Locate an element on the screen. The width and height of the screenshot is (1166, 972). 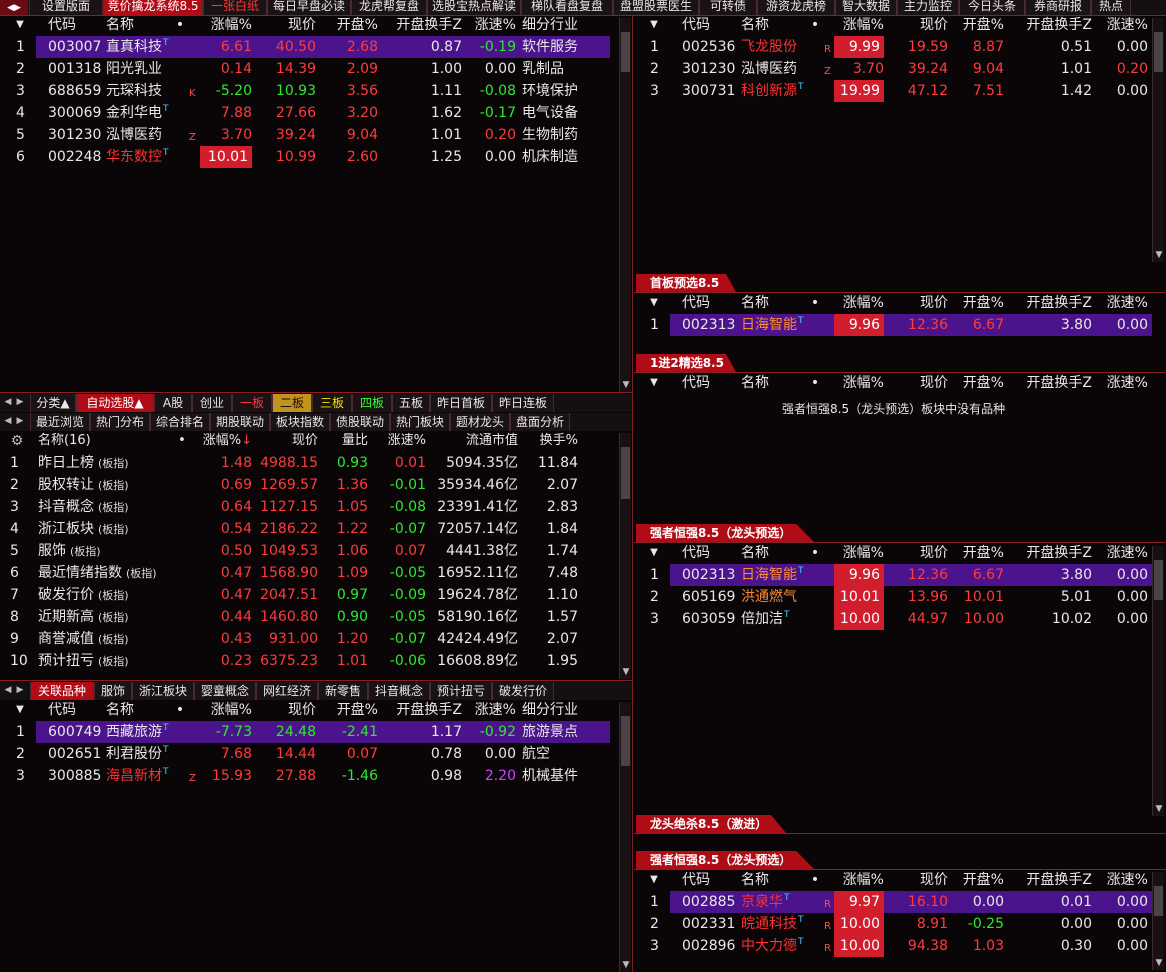
r6-scroll-down-icon: ▼ is located at coordinates (1159, 963).